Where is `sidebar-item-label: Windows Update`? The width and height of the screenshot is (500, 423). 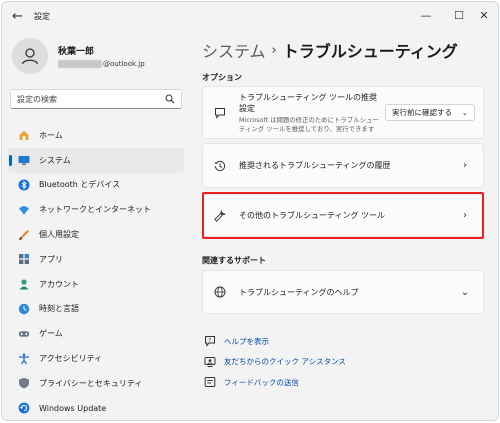
sidebar-item-label: Windows Update is located at coordinates (73, 408).